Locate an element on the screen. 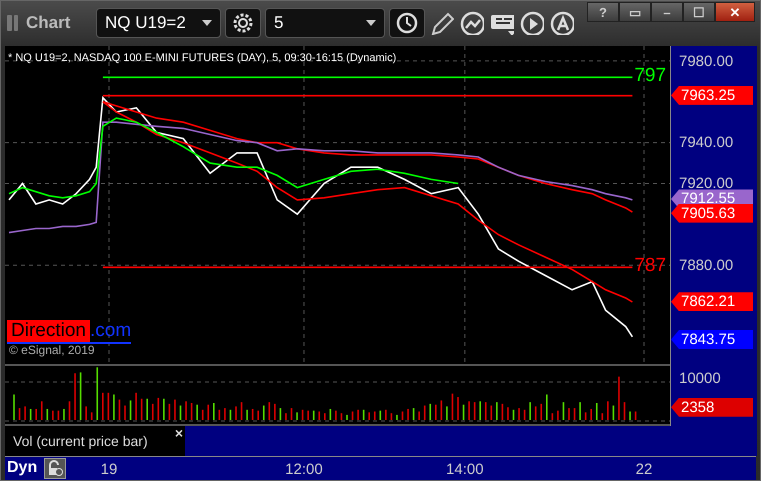 The height and width of the screenshot is (481, 761). level-label: 797 is located at coordinates (650, 76).